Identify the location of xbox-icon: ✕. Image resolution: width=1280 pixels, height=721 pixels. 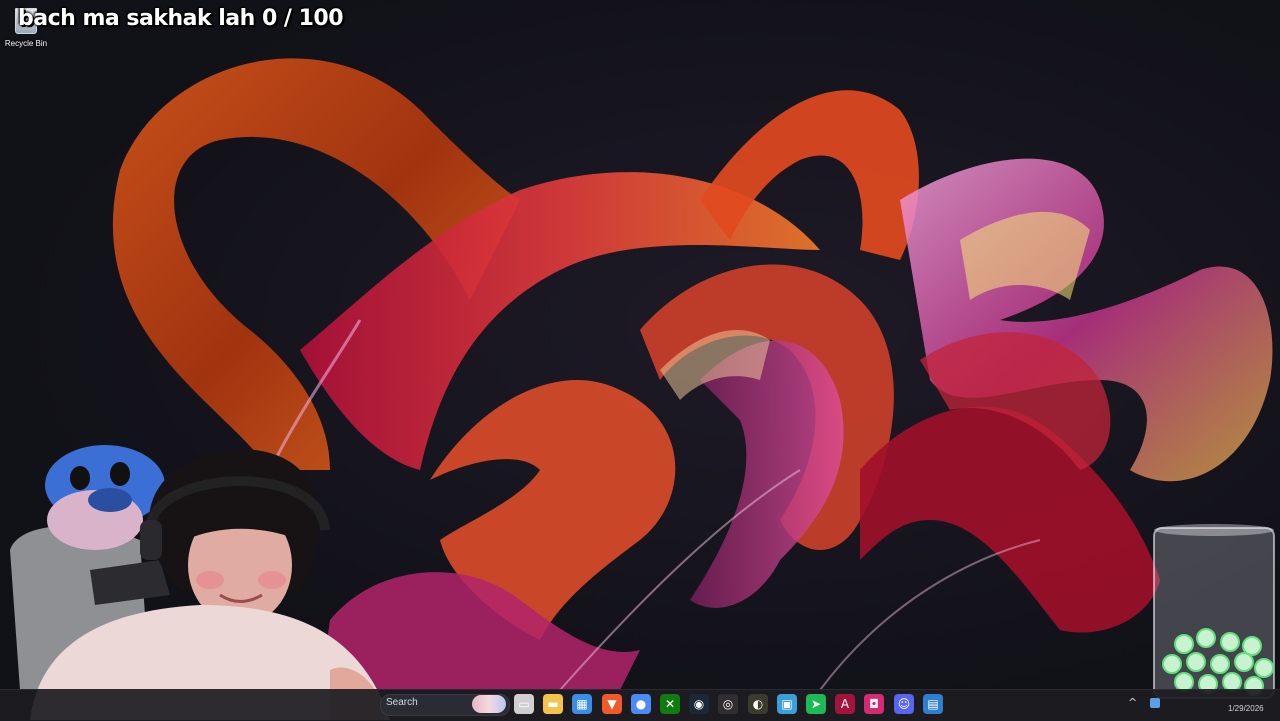
(670, 704).